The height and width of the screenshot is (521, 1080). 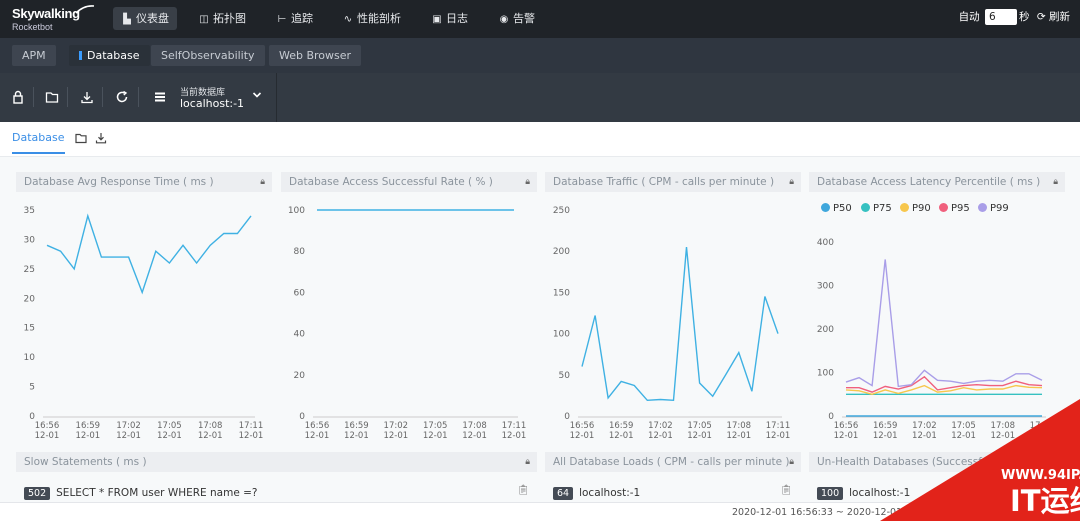 What do you see at coordinates (276, 462) in the screenshot?
I see `panel-header: Slow Statements ( ms ) 🔒︎` at bounding box center [276, 462].